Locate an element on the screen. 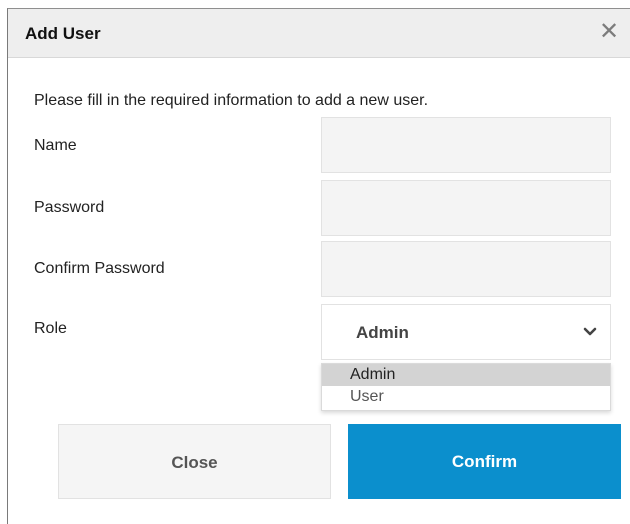  confirm-button: Confirm is located at coordinates (484, 461).